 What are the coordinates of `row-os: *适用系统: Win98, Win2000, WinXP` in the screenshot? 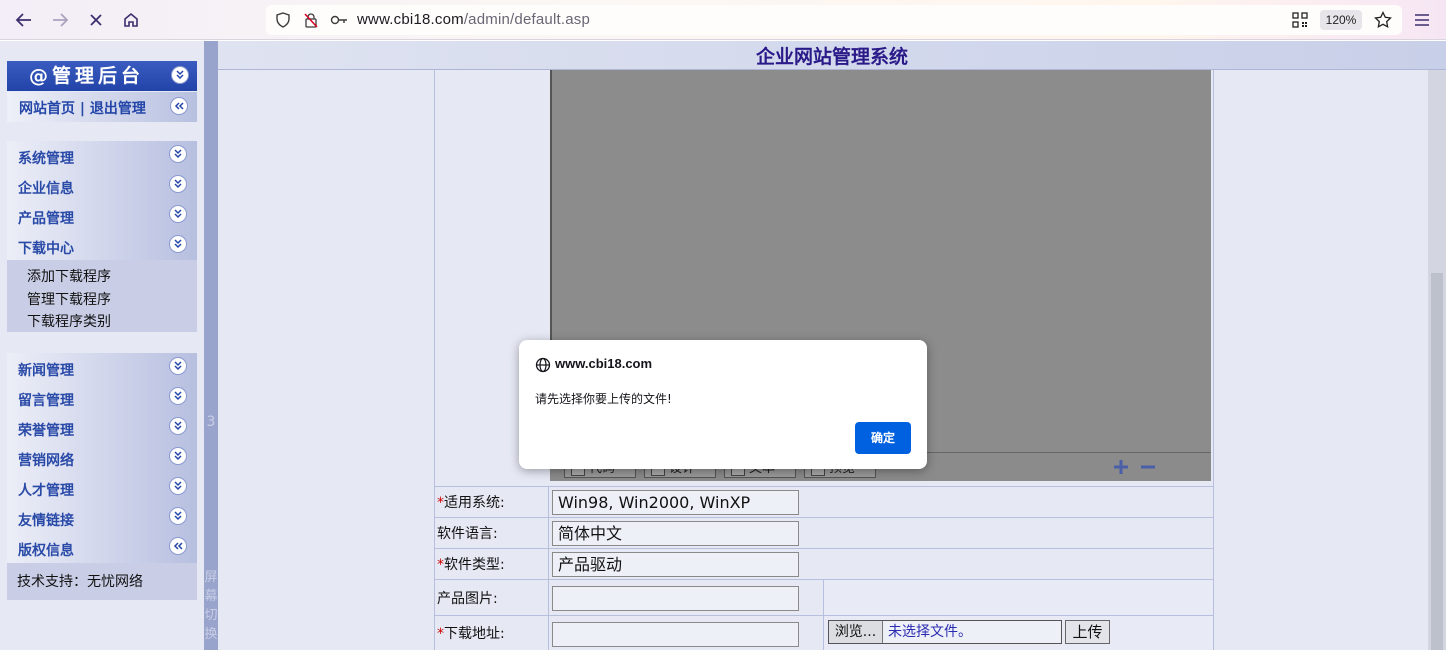 It's located at (824, 502).